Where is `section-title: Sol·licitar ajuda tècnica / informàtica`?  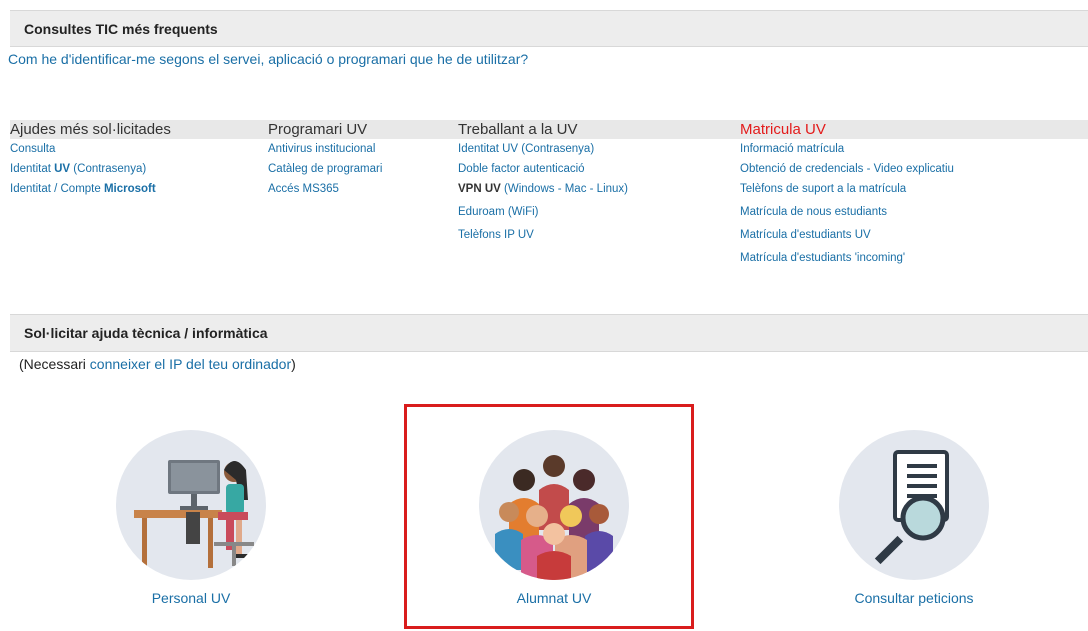 section-title: Sol·licitar ajuda tècnica / informàtica is located at coordinates (146, 333).